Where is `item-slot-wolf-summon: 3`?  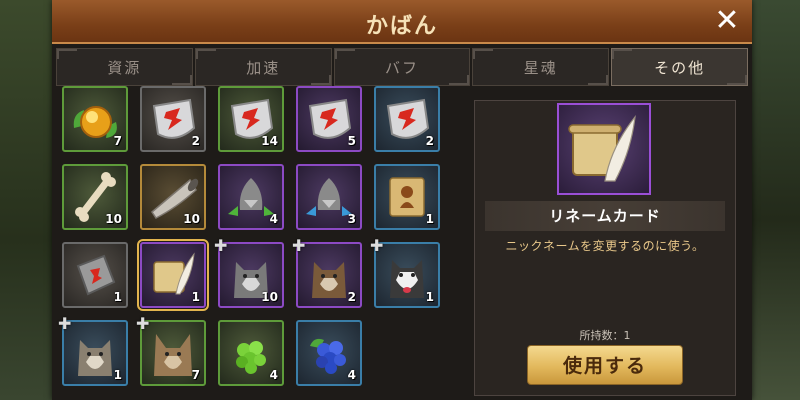 item-slot-wolf-summon: 3 is located at coordinates (329, 197).